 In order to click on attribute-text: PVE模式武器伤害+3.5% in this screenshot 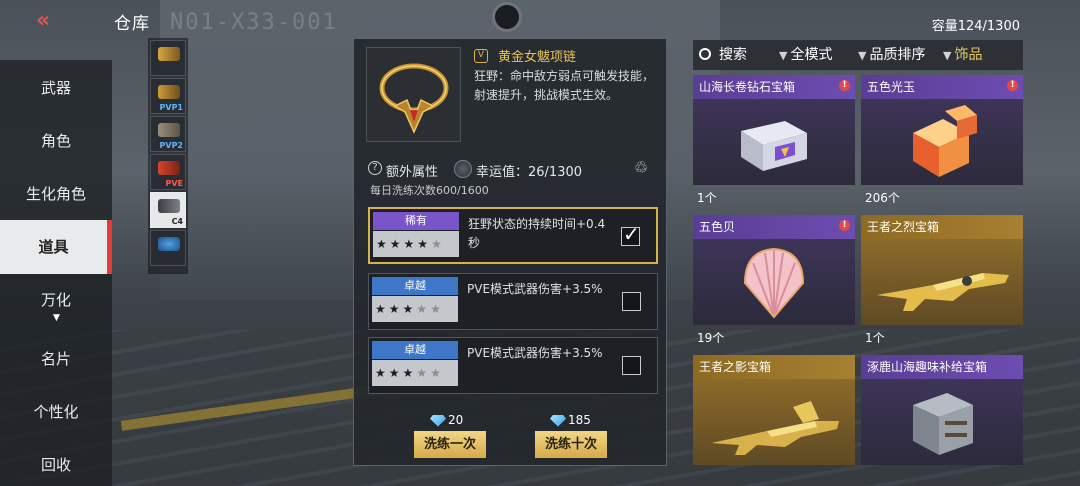, I will do `click(535, 353)`.